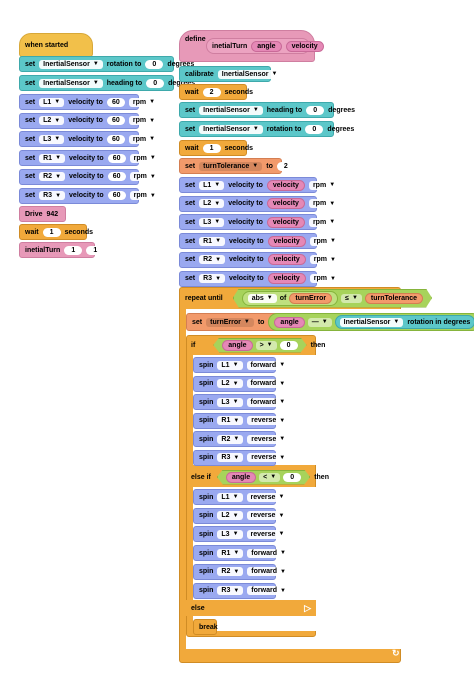 Image resolution: width=474 pixels, height=678 pixels. What do you see at coordinates (259, 259) in the screenshot?
I see `set-motor-velocity-block: set R2 ▼ velocity to velocity rpm ▼` at bounding box center [259, 259].